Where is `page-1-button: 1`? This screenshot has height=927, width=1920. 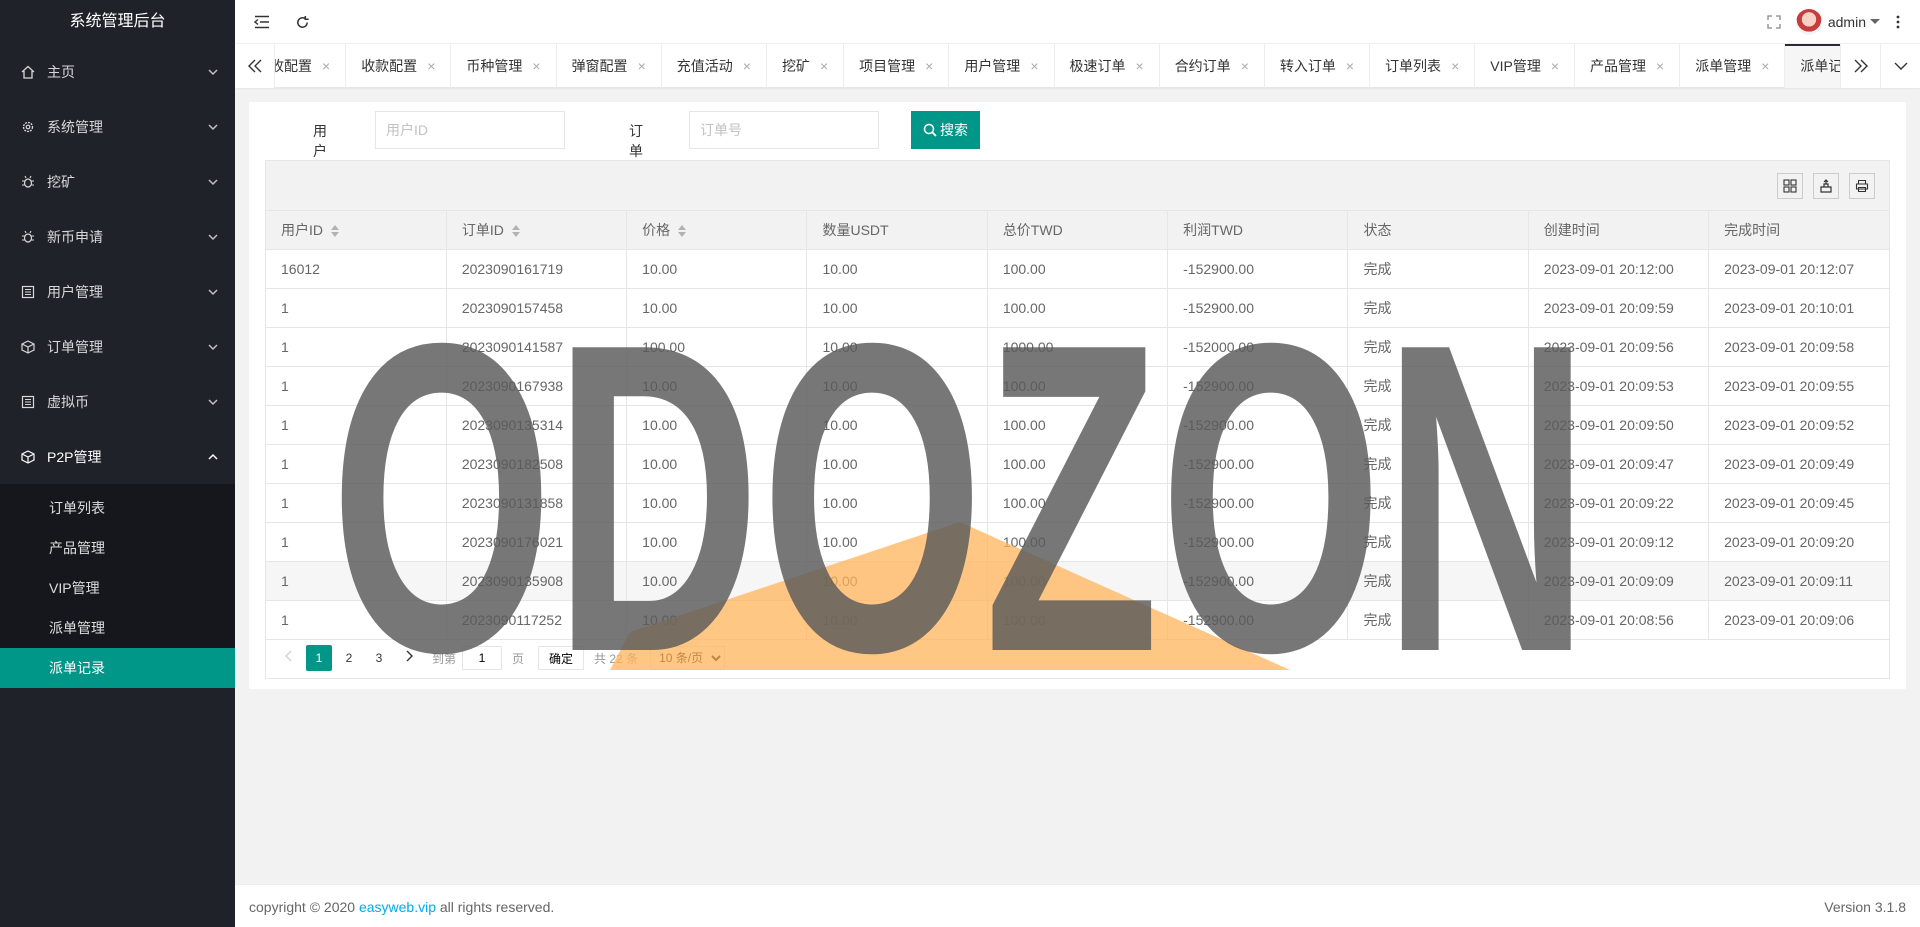
page-1-button: 1 is located at coordinates (319, 658).